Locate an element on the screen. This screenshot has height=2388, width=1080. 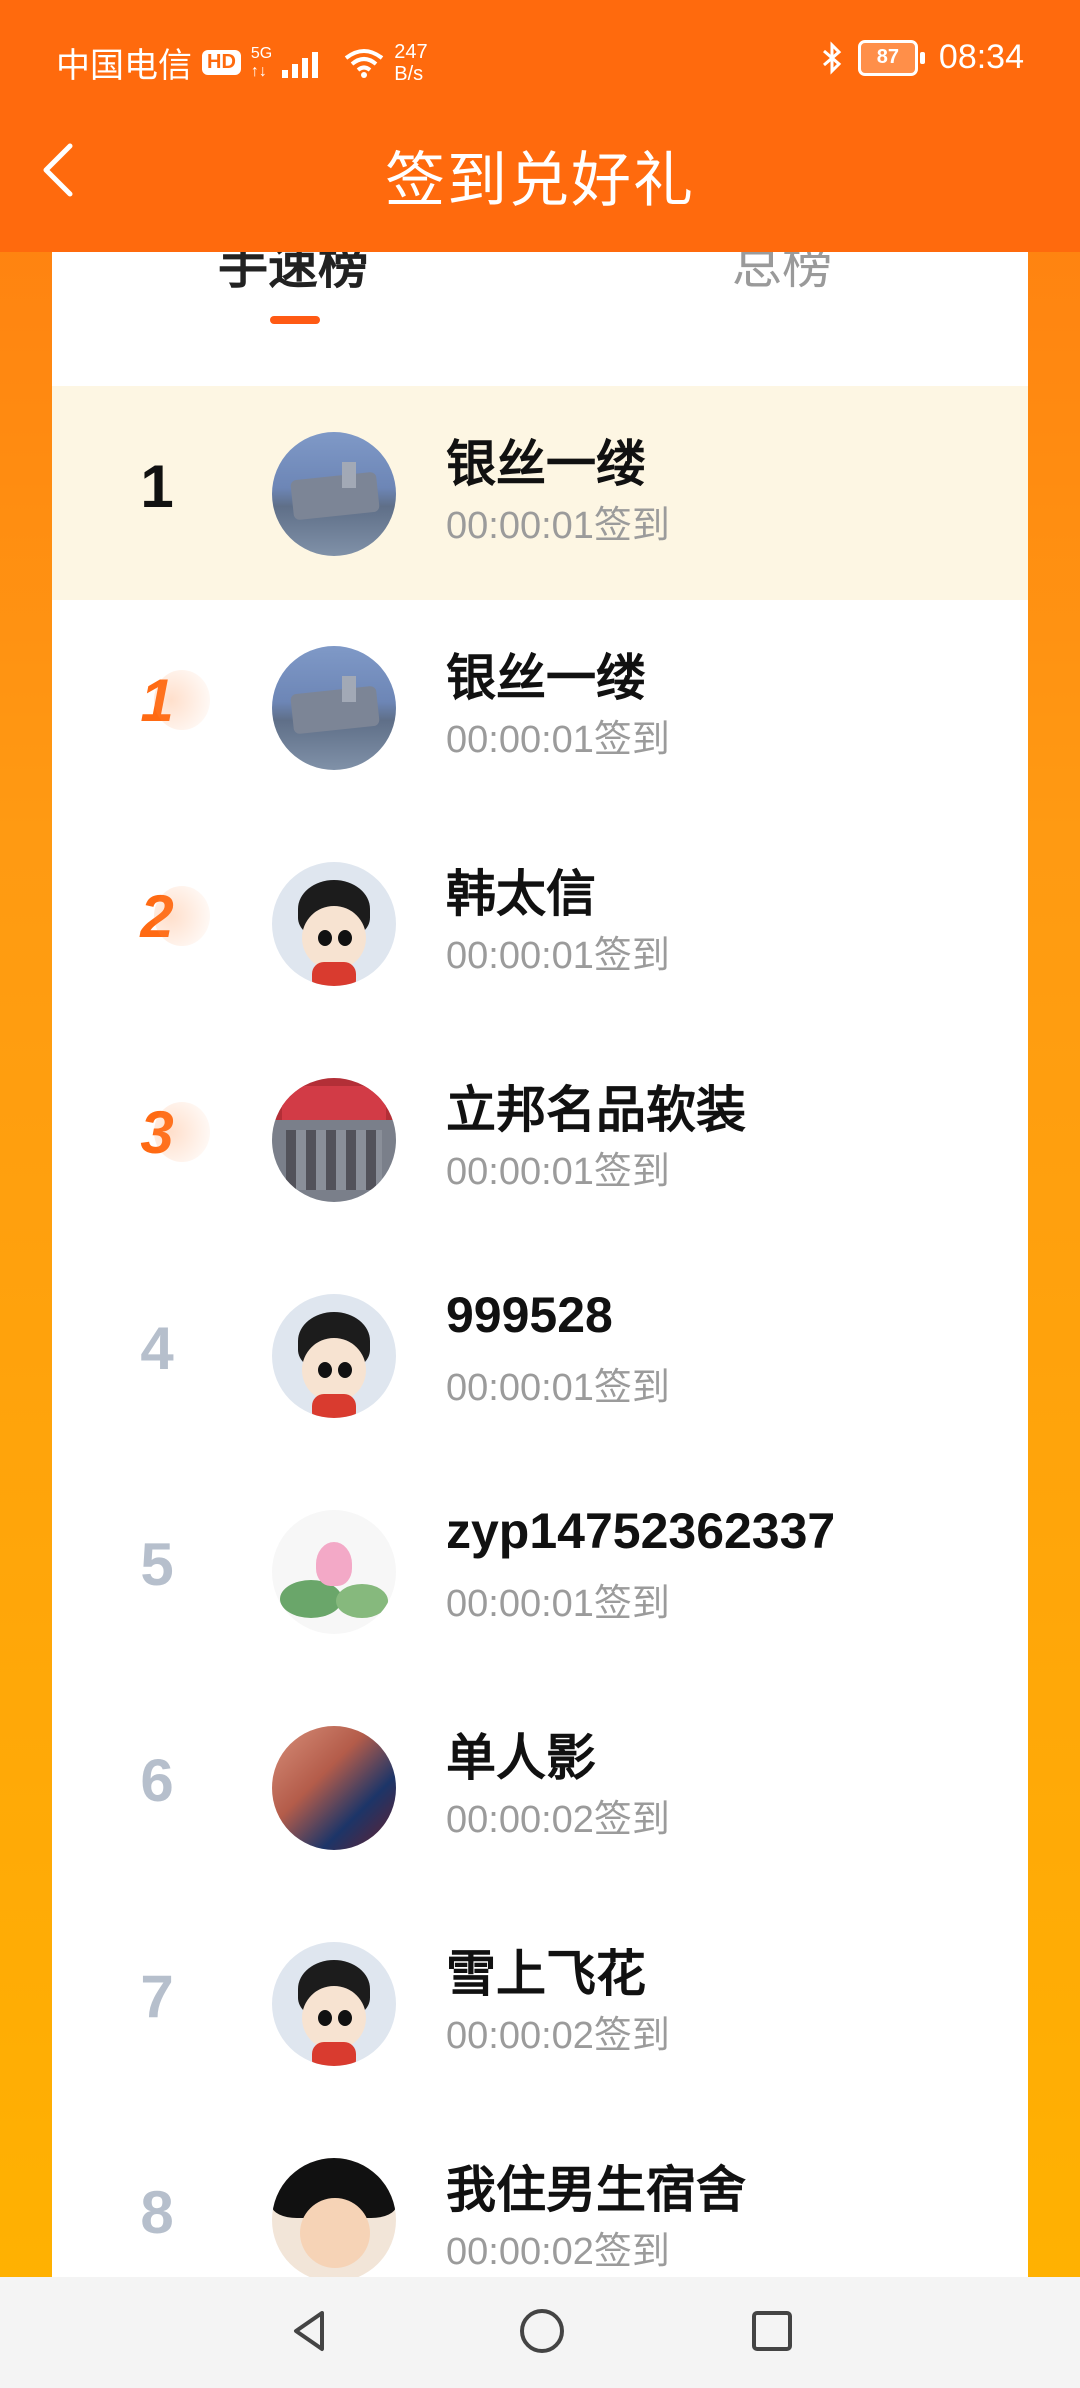
status-right: 87 08:34 is located at coordinates (922, 57).